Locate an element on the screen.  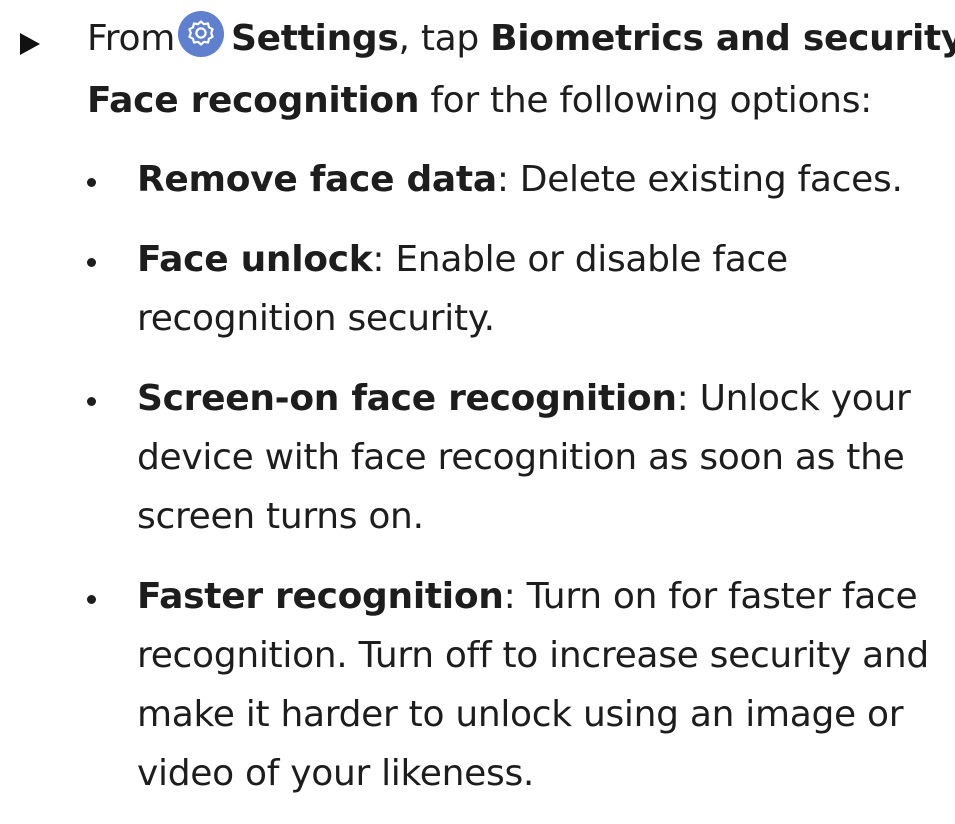
biometrics-label: Biometrics and security is located at coordinates (722, 38).